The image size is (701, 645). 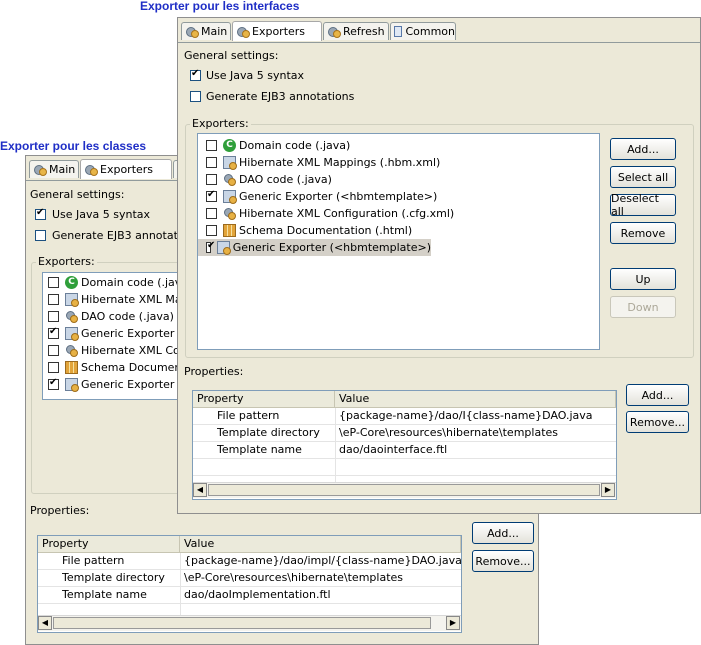 I want to click on table-row: Template name dao/daoImplementation.ftl, so click(x=249, y=595).